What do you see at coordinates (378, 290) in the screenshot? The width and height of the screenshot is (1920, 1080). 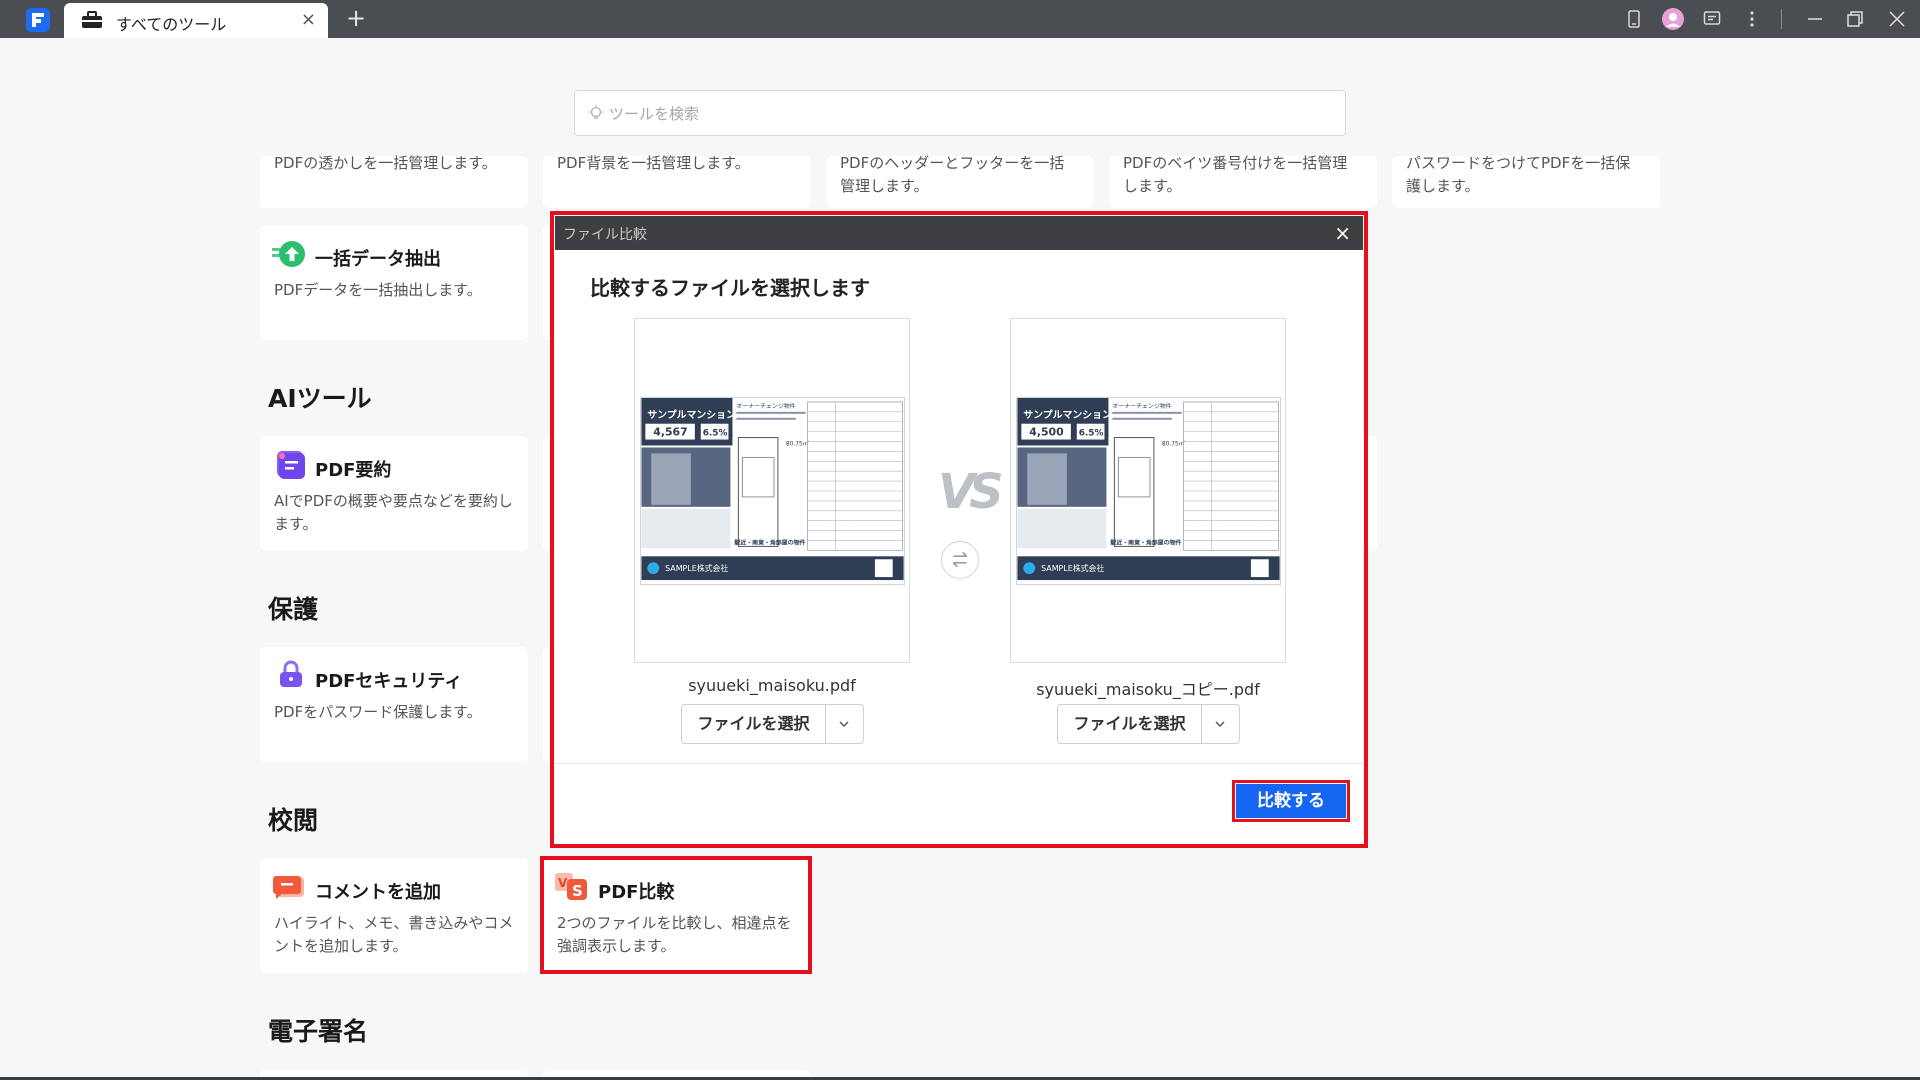 I see `card-desc: PDFデータを一括抽出します。` at bounding box center [378, 290].